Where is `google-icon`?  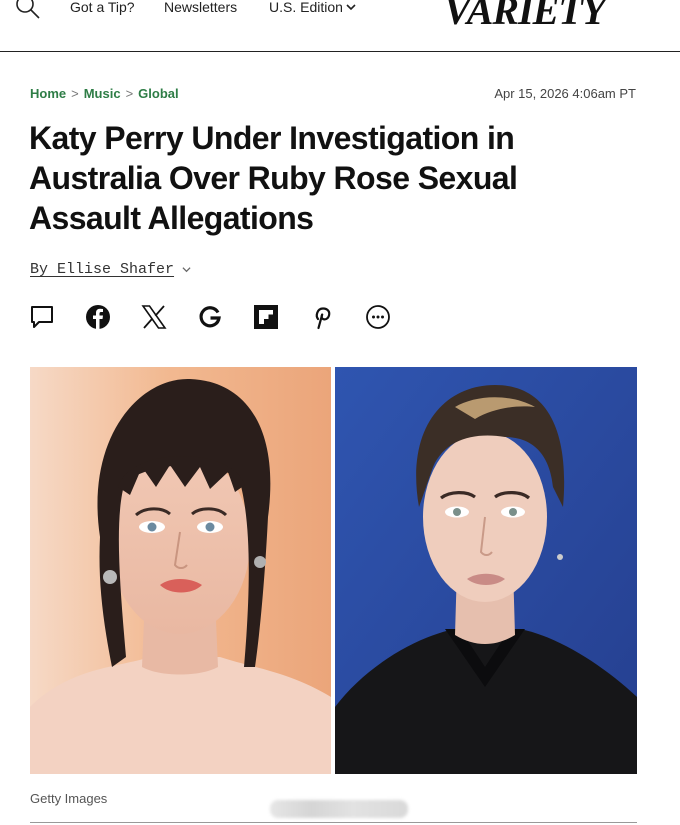
google-icon is located at coordinates (210, 317).